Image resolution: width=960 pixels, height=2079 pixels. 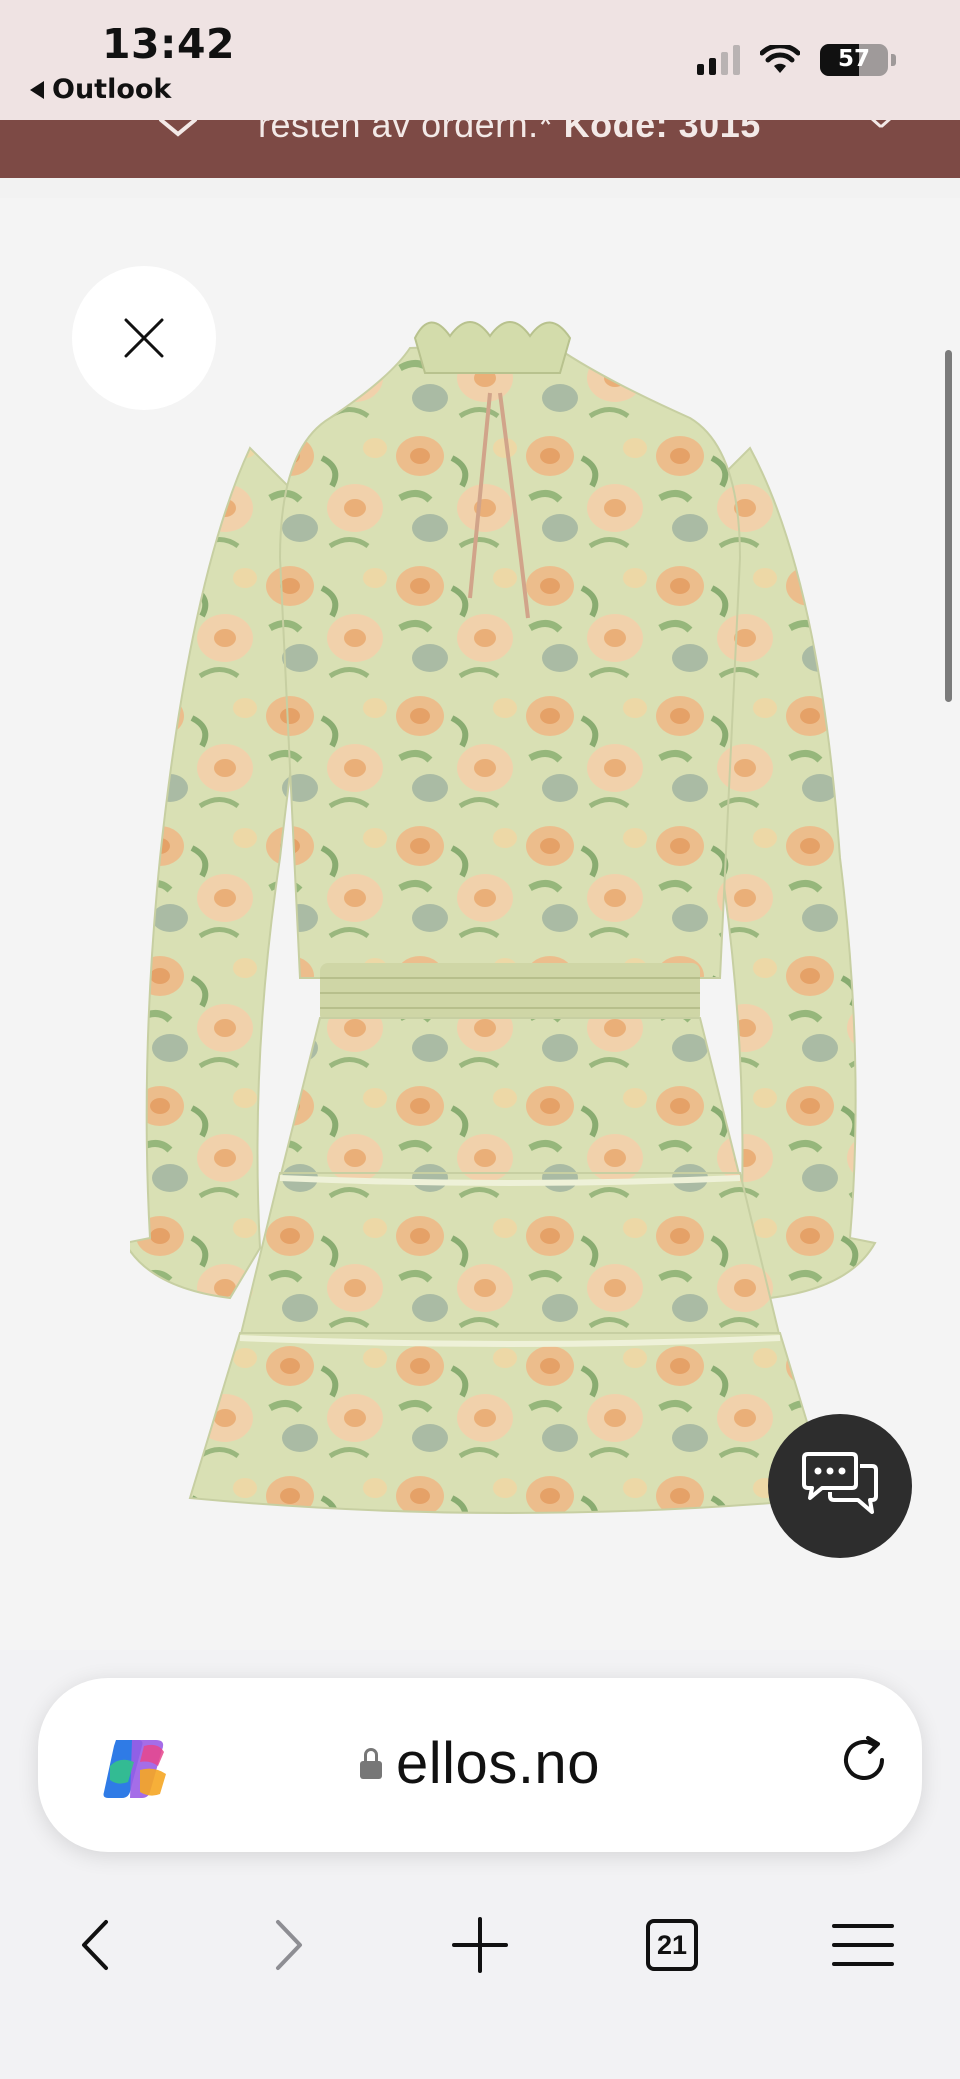 I want to click on promo-text: resten av ordern.* Kode: 3015, so click(x=509, y=133).